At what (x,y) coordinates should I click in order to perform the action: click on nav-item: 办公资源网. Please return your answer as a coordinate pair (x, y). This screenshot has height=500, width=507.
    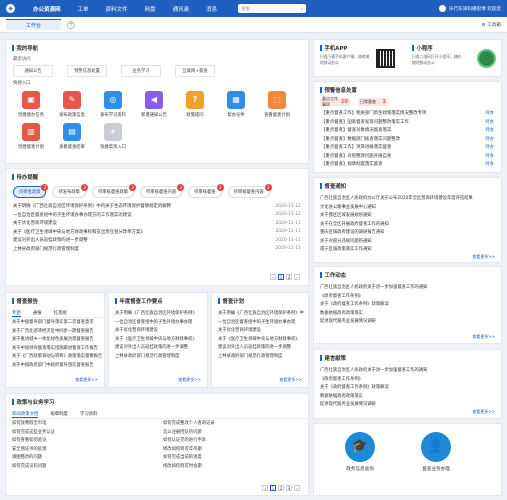
    Looking at the image, I should click on (47, 10).